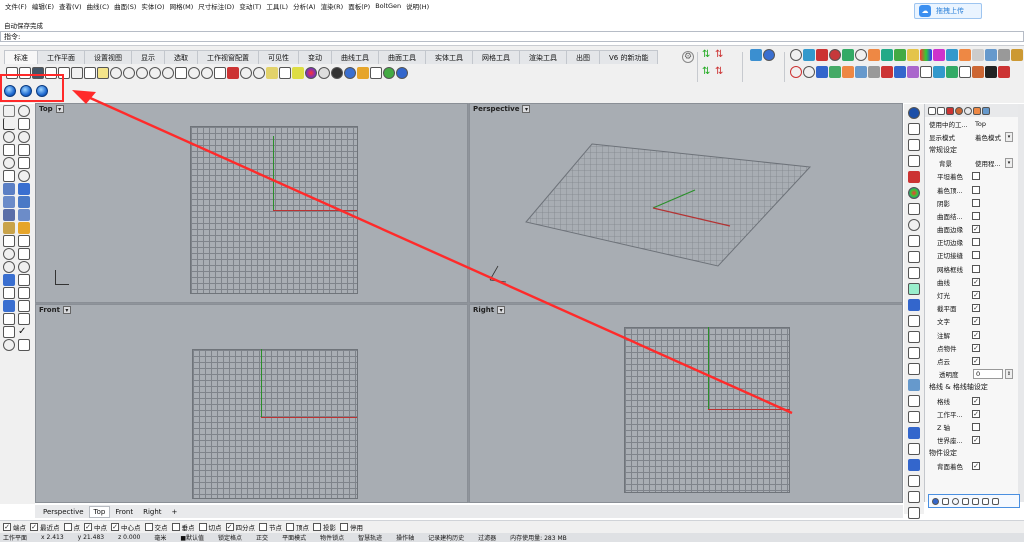 The image size is (1024, 542). Describe the element at coordinates (24, 332) in the screenshot. I see `check-icon: ✓` at that location.